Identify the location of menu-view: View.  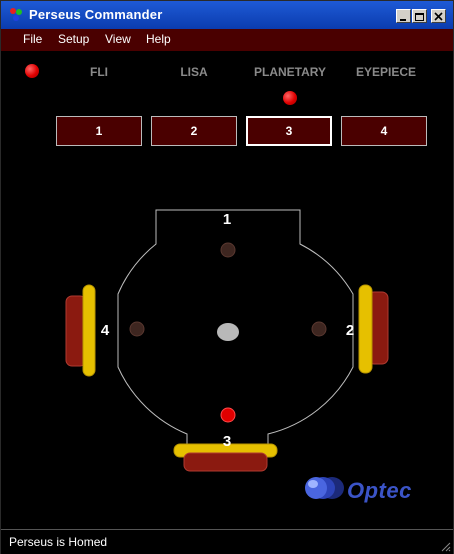
(118, 39).